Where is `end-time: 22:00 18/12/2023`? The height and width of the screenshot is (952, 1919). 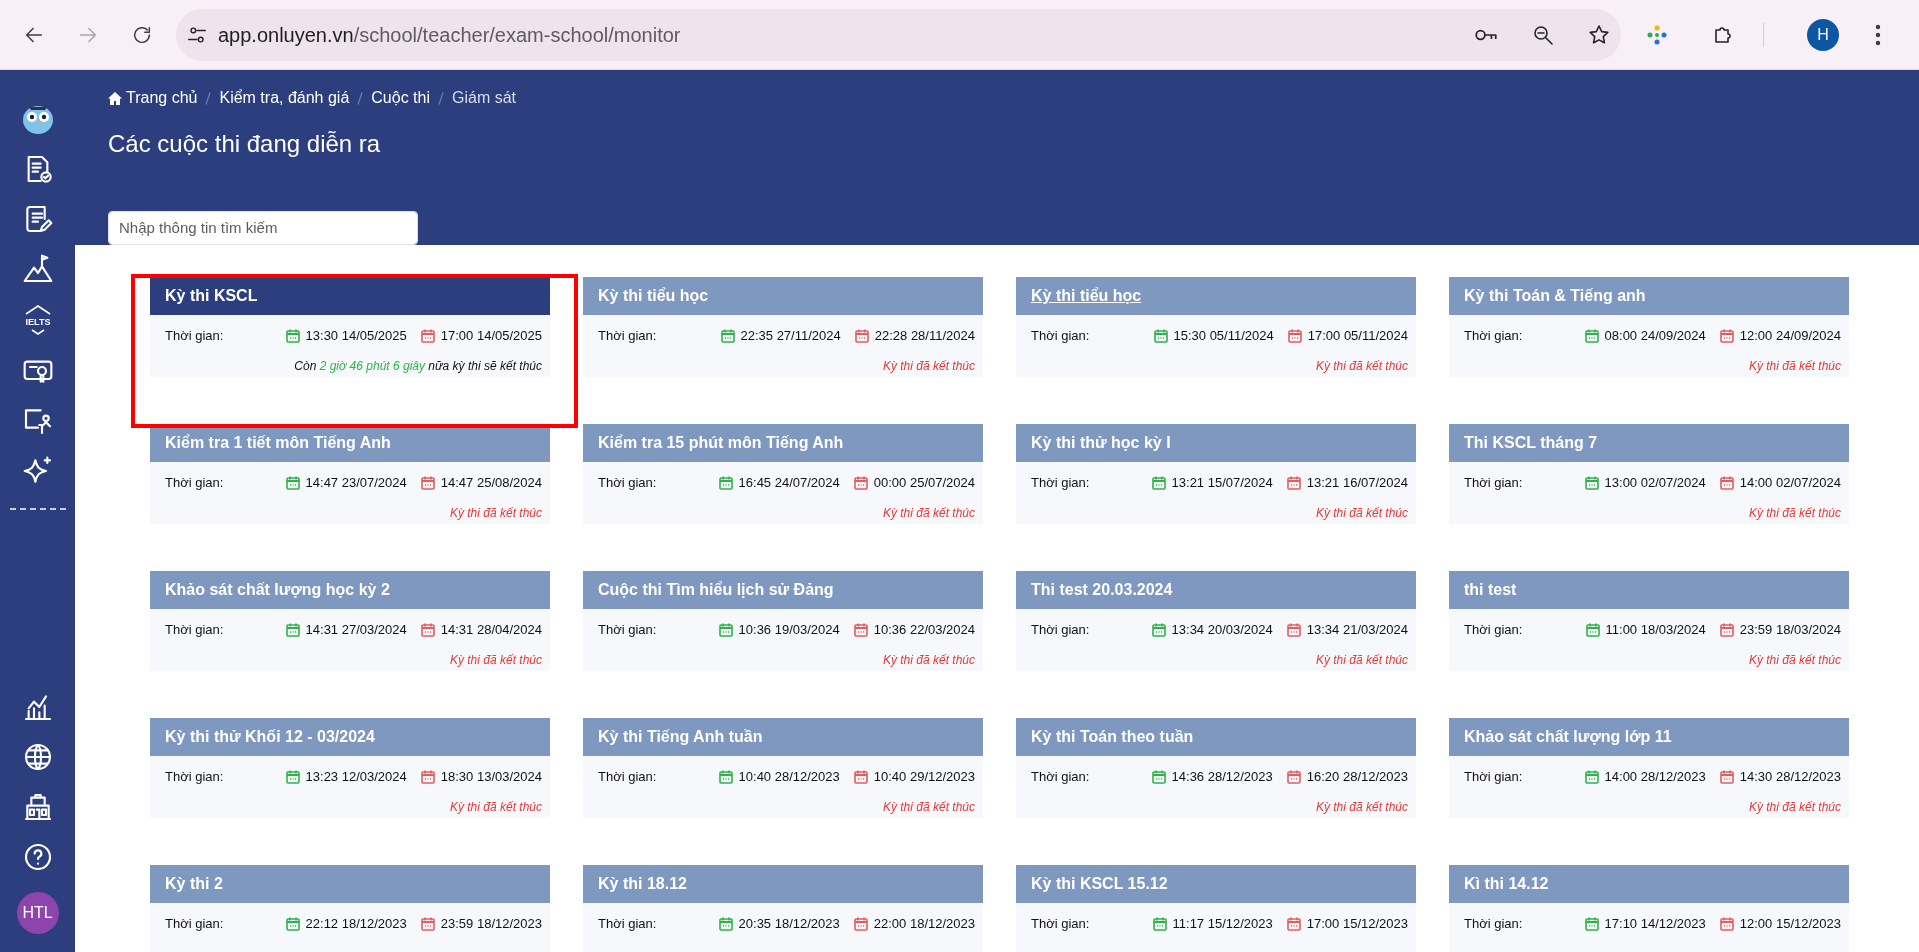
end-time: 22:00 18/12/2023 is located at coordinates (924, 923).